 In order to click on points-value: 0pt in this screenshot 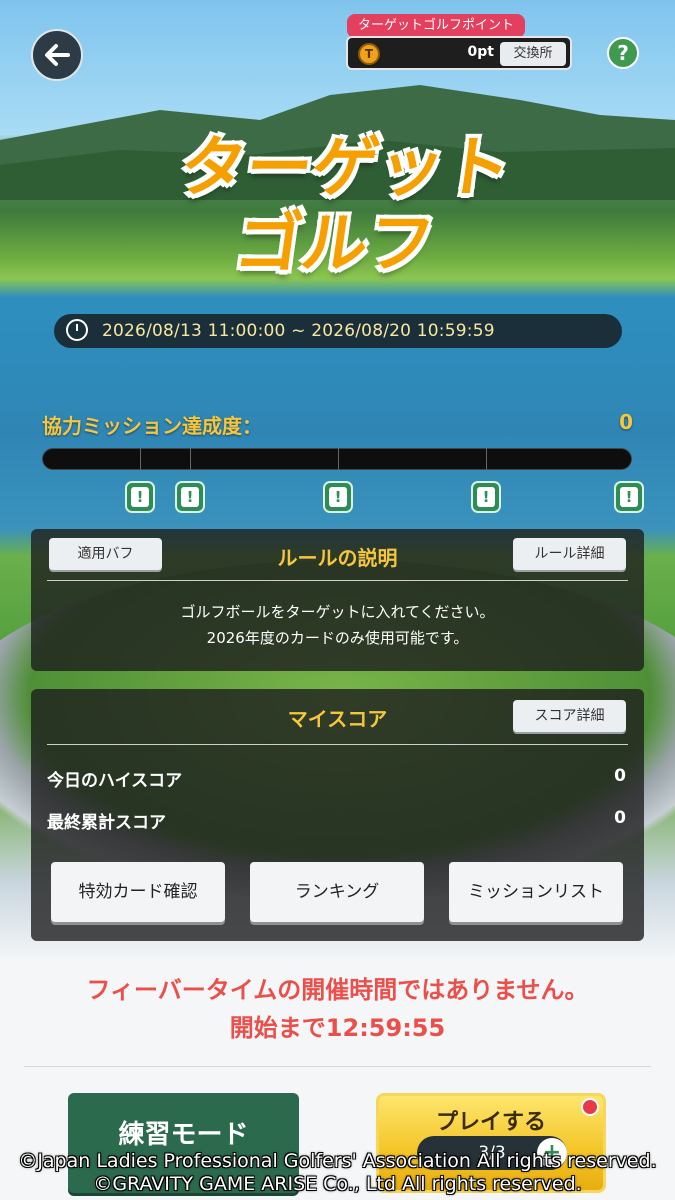, I will do `click(480, 52)`.